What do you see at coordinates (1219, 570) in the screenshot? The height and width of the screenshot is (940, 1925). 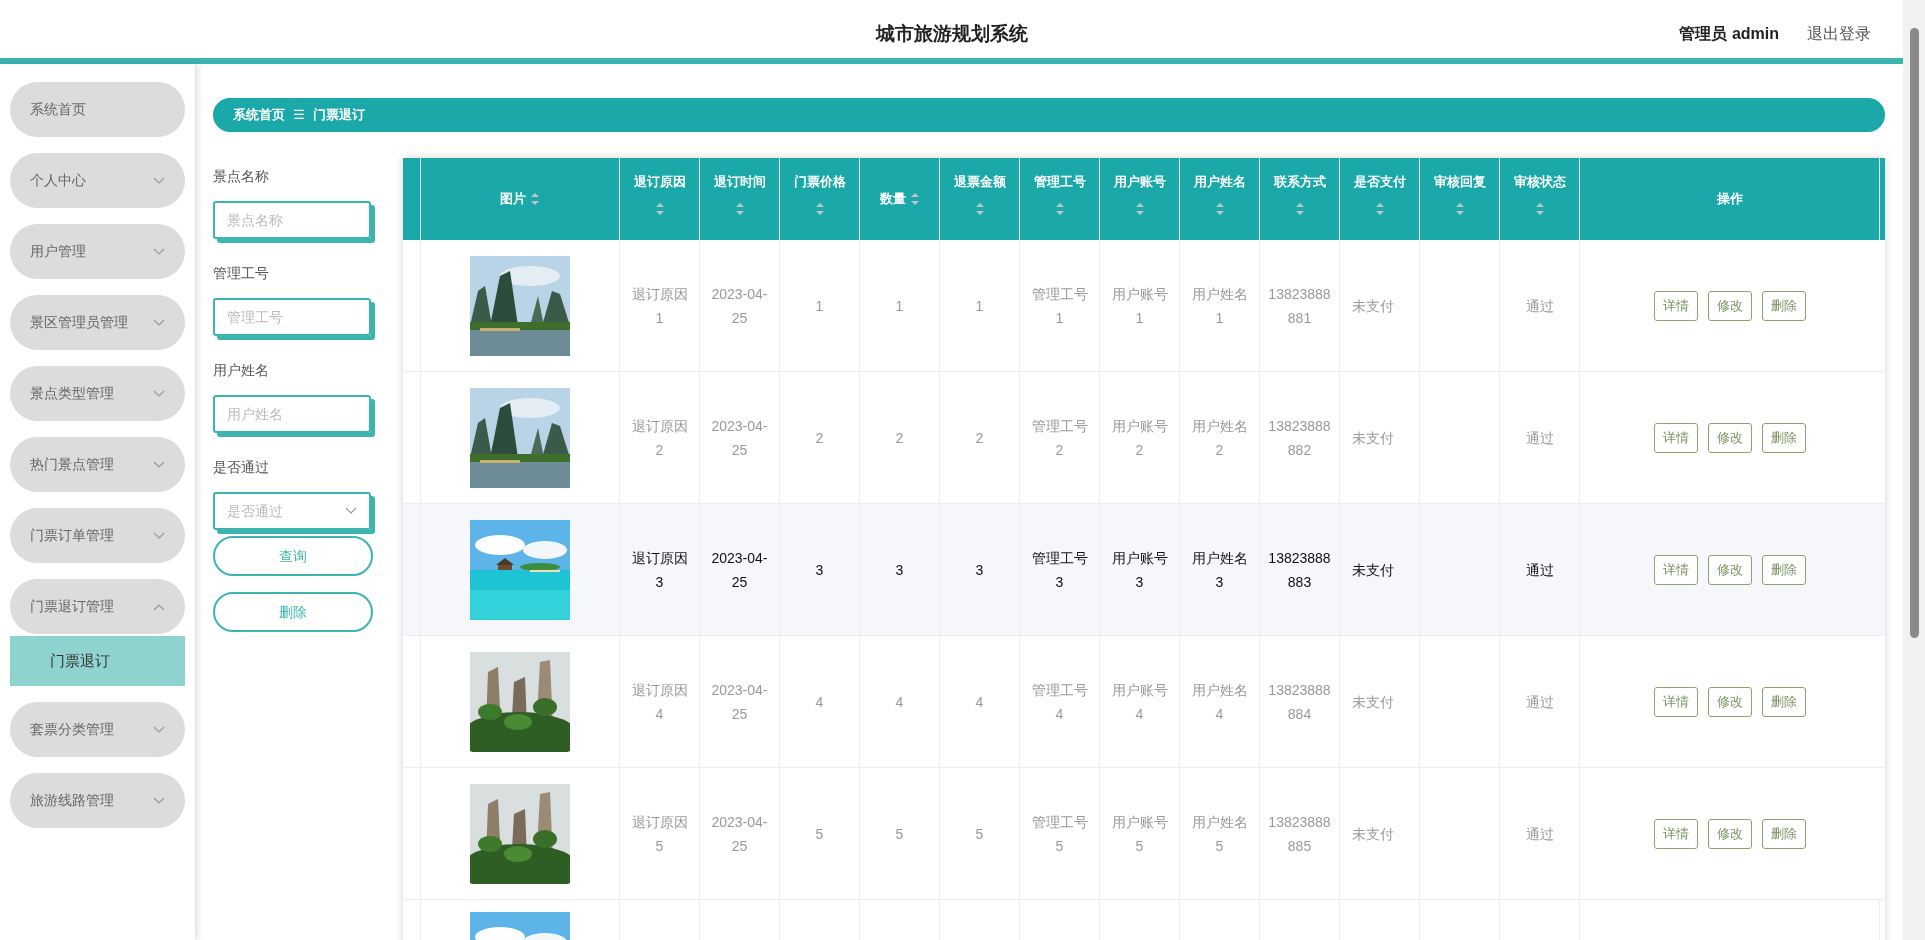 I see `table-cell-text: 用户姓名3` at bounding box center [1219, 570].